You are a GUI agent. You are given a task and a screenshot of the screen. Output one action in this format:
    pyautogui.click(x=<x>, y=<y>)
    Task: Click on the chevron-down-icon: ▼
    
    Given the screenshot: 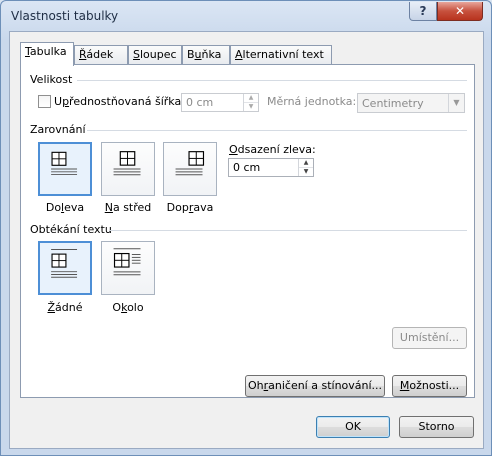 What is the action you would take?
    pyautogui.click(x=456, y=103)
    